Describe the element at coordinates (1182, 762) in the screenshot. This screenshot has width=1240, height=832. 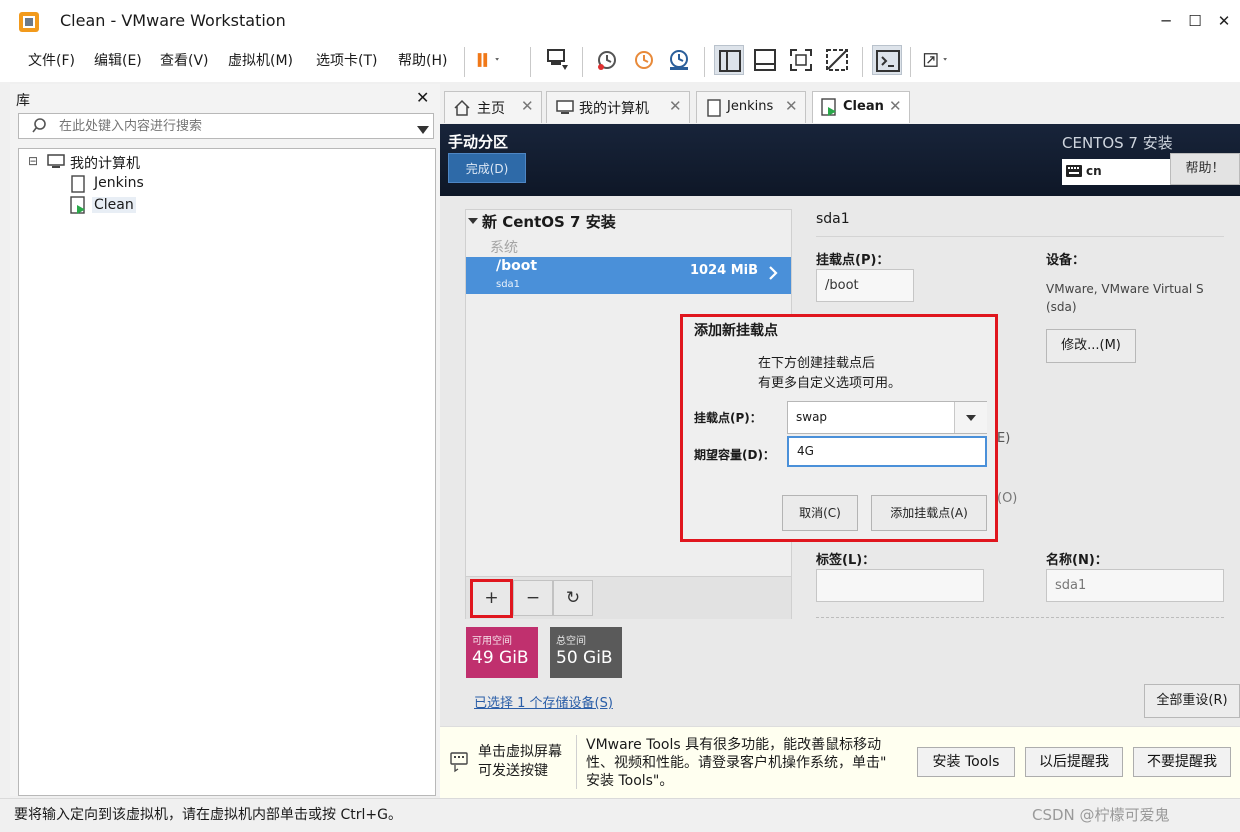
I see `never-remind-button: 不要提醒我` at that location.